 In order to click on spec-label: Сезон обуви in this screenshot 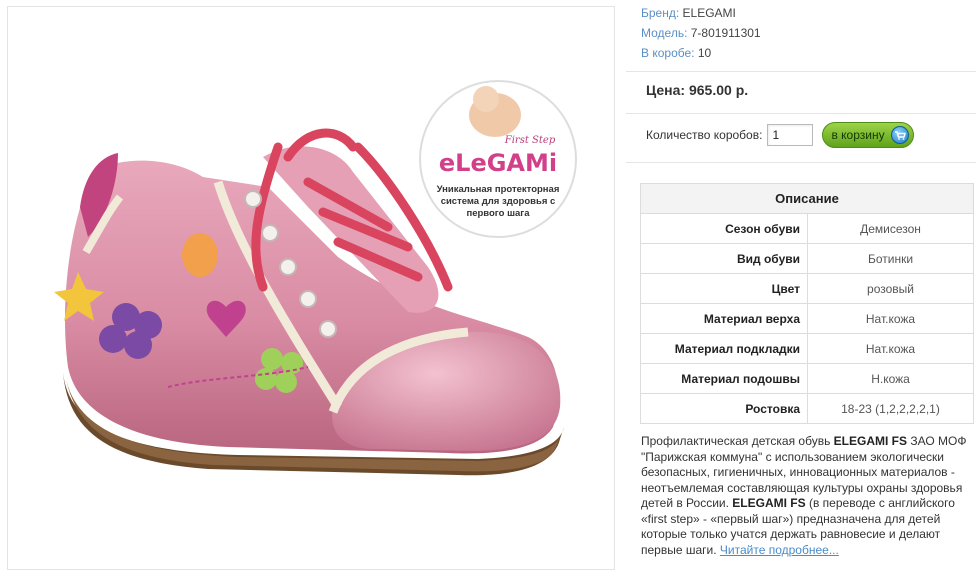, I will do `click(724, 228)`.